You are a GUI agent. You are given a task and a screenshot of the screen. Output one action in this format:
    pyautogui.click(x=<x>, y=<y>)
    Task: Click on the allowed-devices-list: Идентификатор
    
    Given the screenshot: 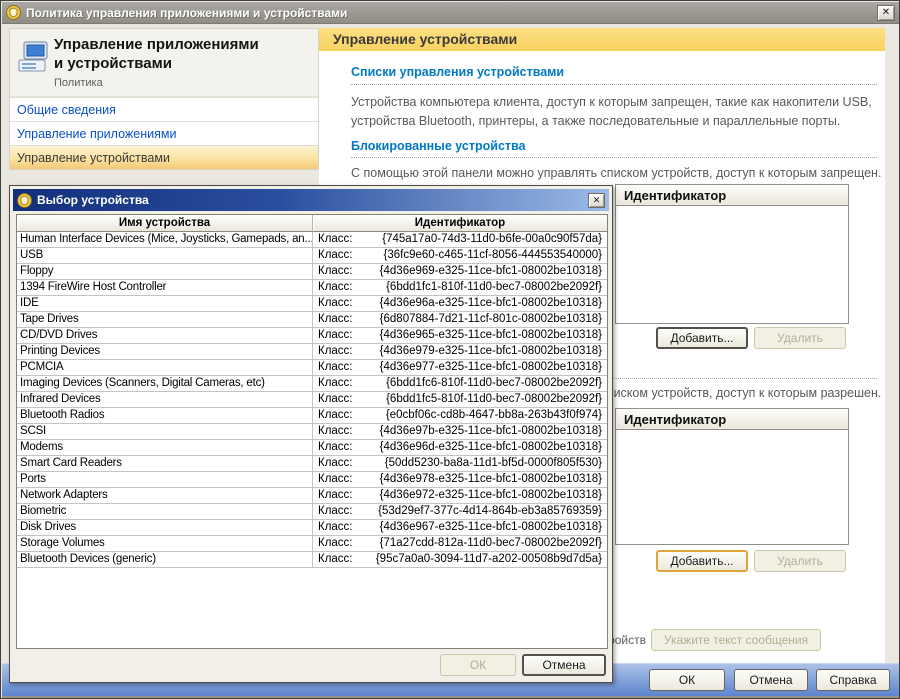 What is the action you would take?
    pyautogui.click(x=732, y=476)
    